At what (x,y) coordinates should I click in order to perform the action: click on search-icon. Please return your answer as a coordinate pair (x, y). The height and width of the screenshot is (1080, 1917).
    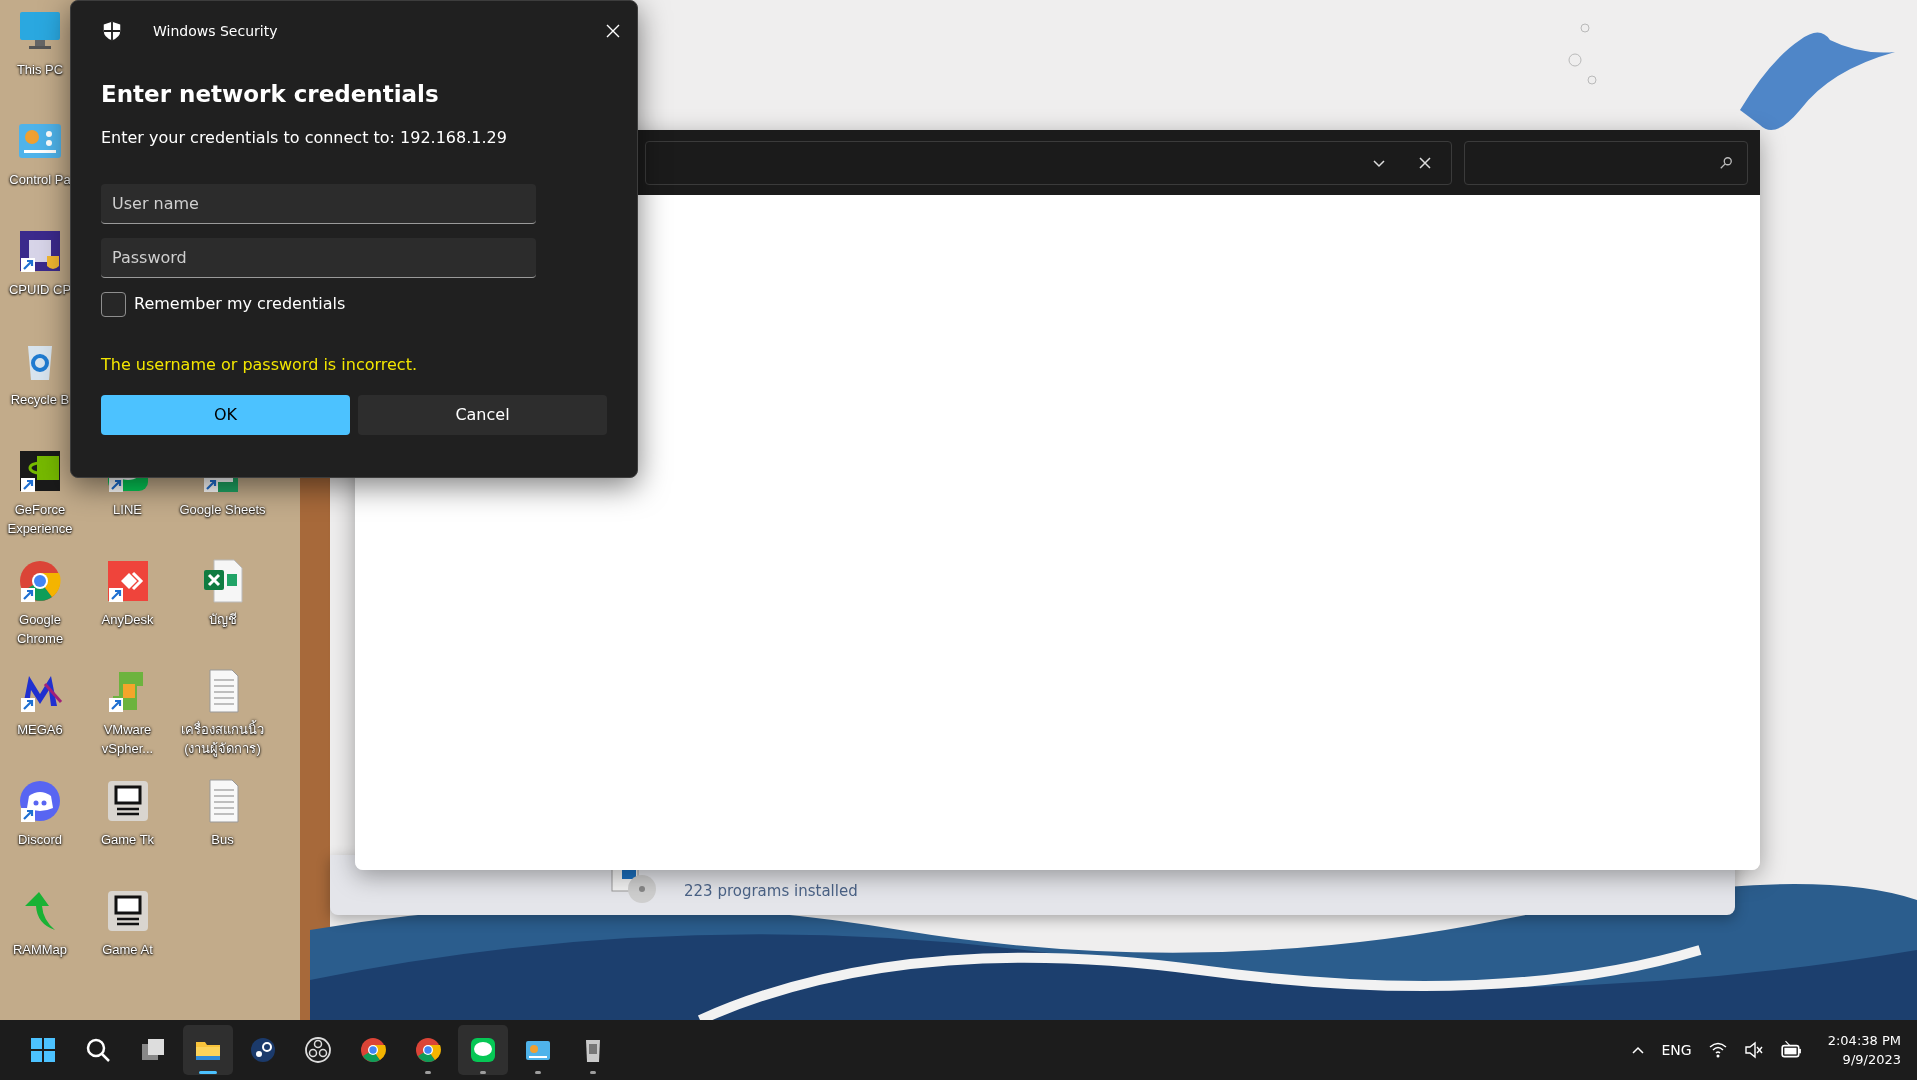
    Looking at the image, I should click on (1726, 162).